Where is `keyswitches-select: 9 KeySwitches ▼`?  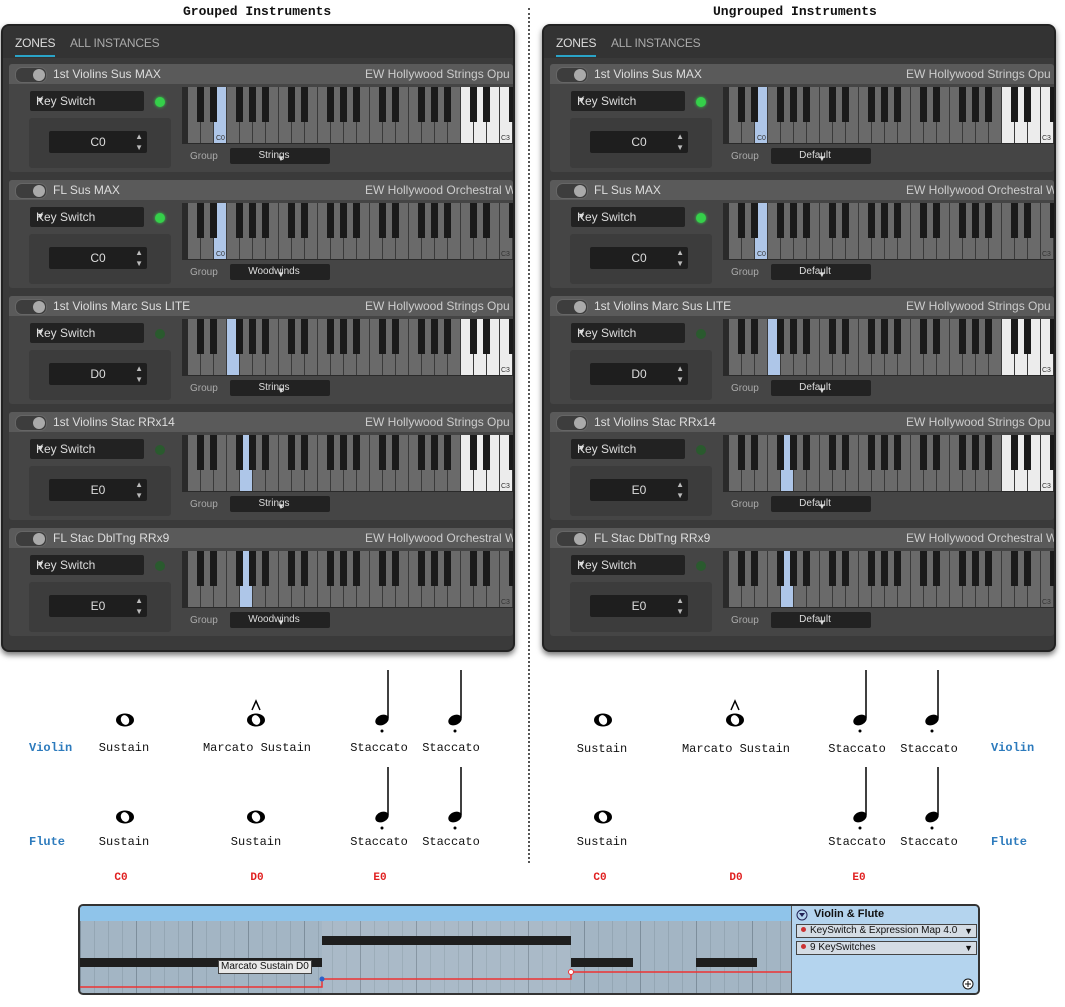
keyswitches-select: 9 KeySwitches ▼ is located at coordinates (886, 948).